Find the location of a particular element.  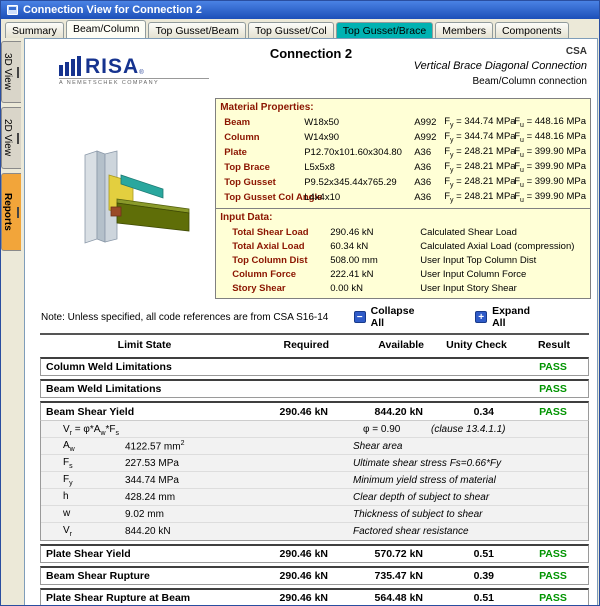

view-2d-icon is located at coordinates (18, 138).